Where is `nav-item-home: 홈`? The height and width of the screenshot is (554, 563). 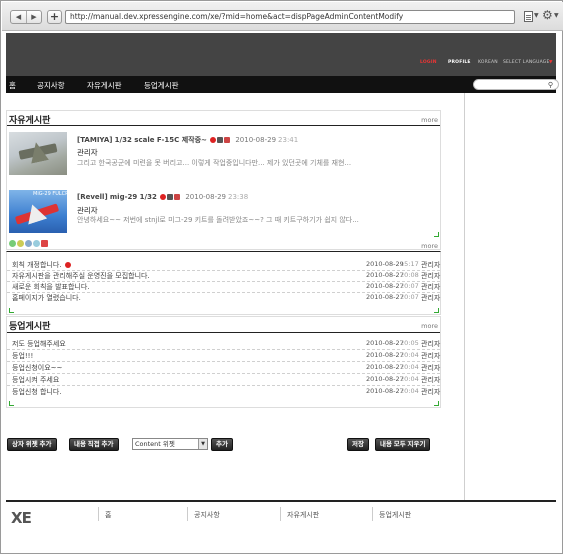 nav-item-home: 홈 is located at coordinates (12, 85).